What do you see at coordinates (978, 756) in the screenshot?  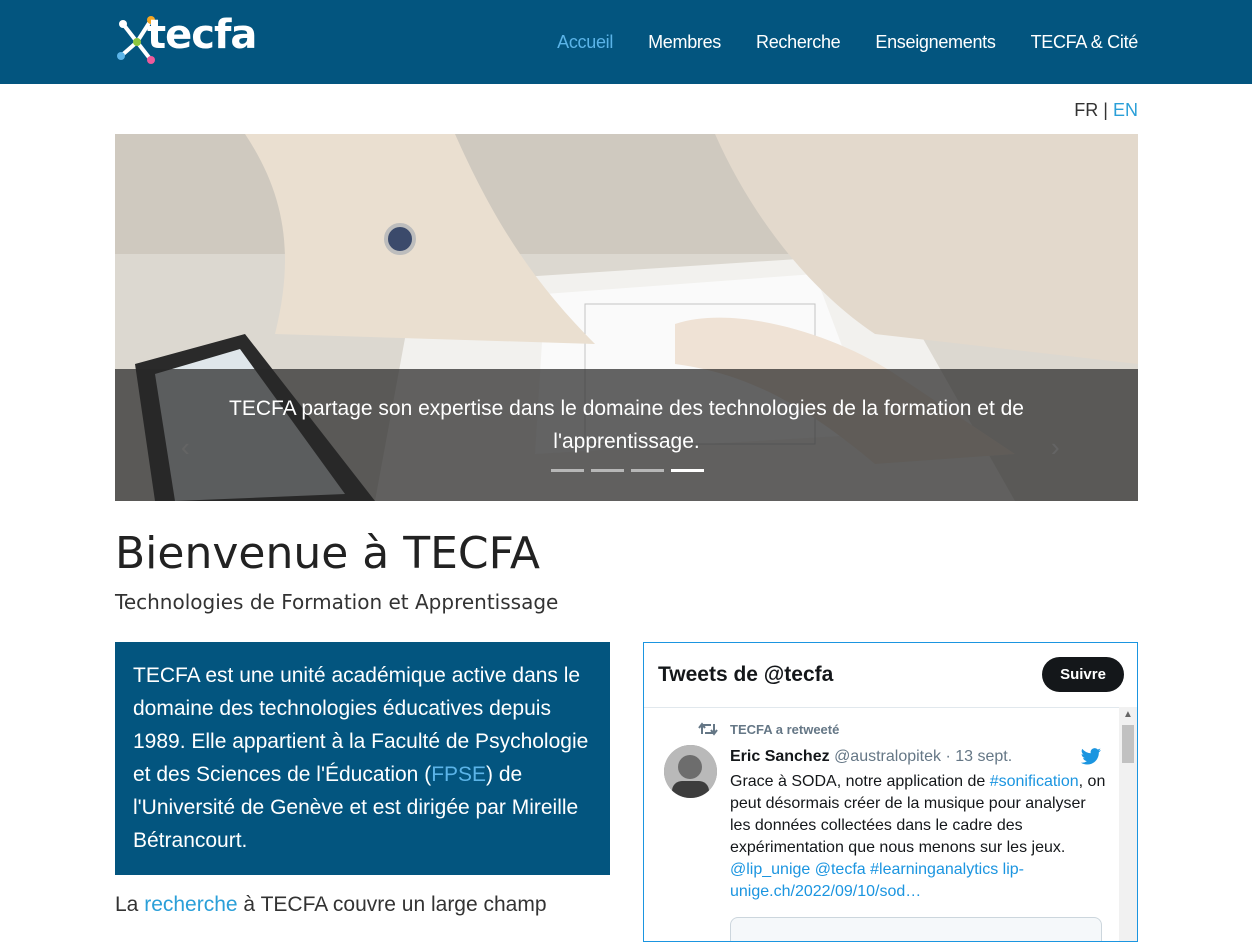 I see `tweet-date: · 13 sept.` at bounding box center [978, 756].